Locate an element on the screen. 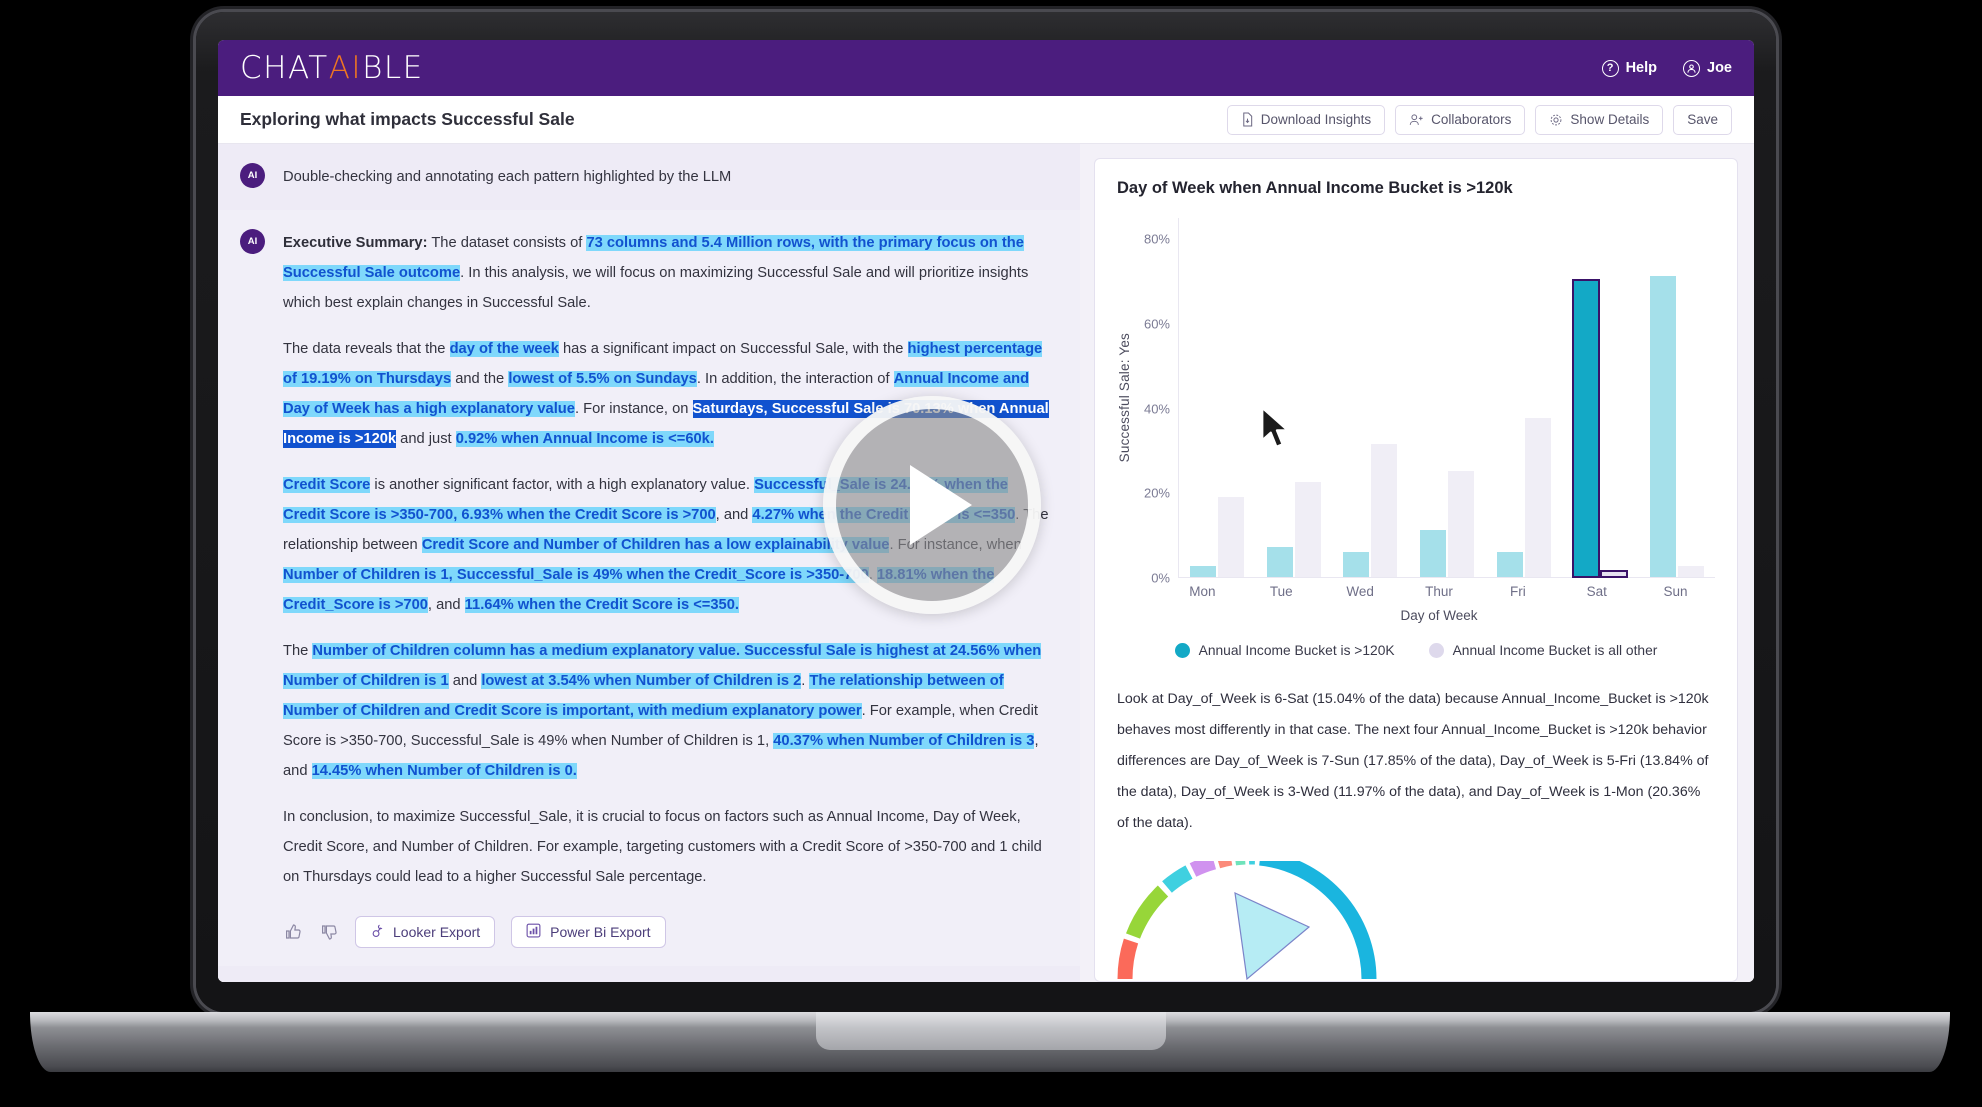 This screenshot has width=1982, height=1107. legend-item-high-income: Annual Income Bucket is >120K is located at coordinates (1284, 650).